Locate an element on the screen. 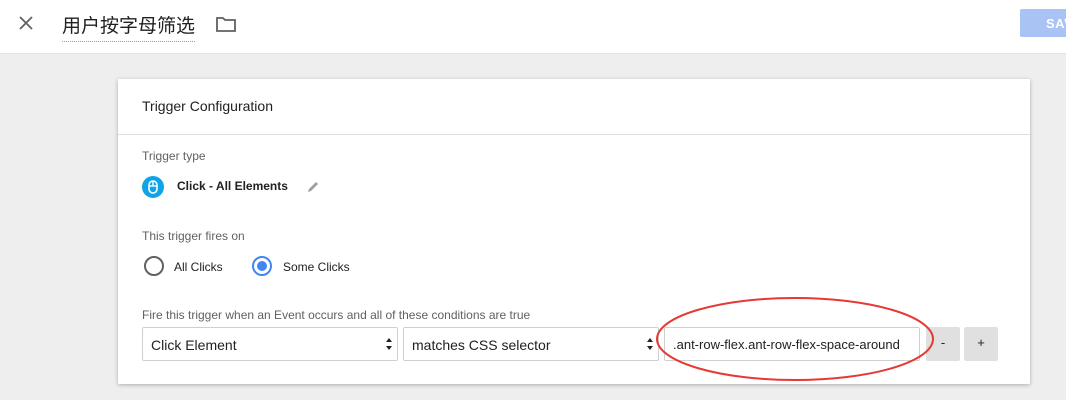  remove-condition-button: - is located at coordinates (943, 344).